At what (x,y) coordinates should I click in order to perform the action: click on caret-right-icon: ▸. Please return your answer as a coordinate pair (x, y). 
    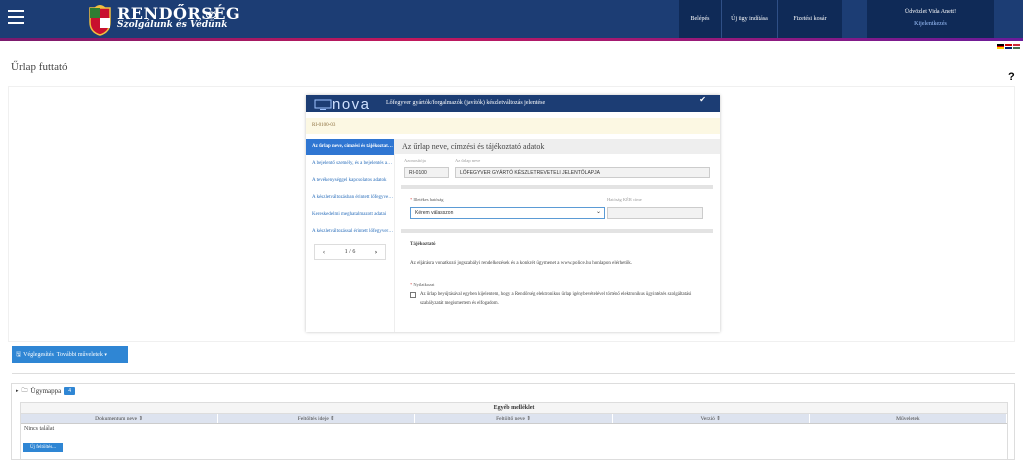
    Looking at the image, I should click on (17, 391).